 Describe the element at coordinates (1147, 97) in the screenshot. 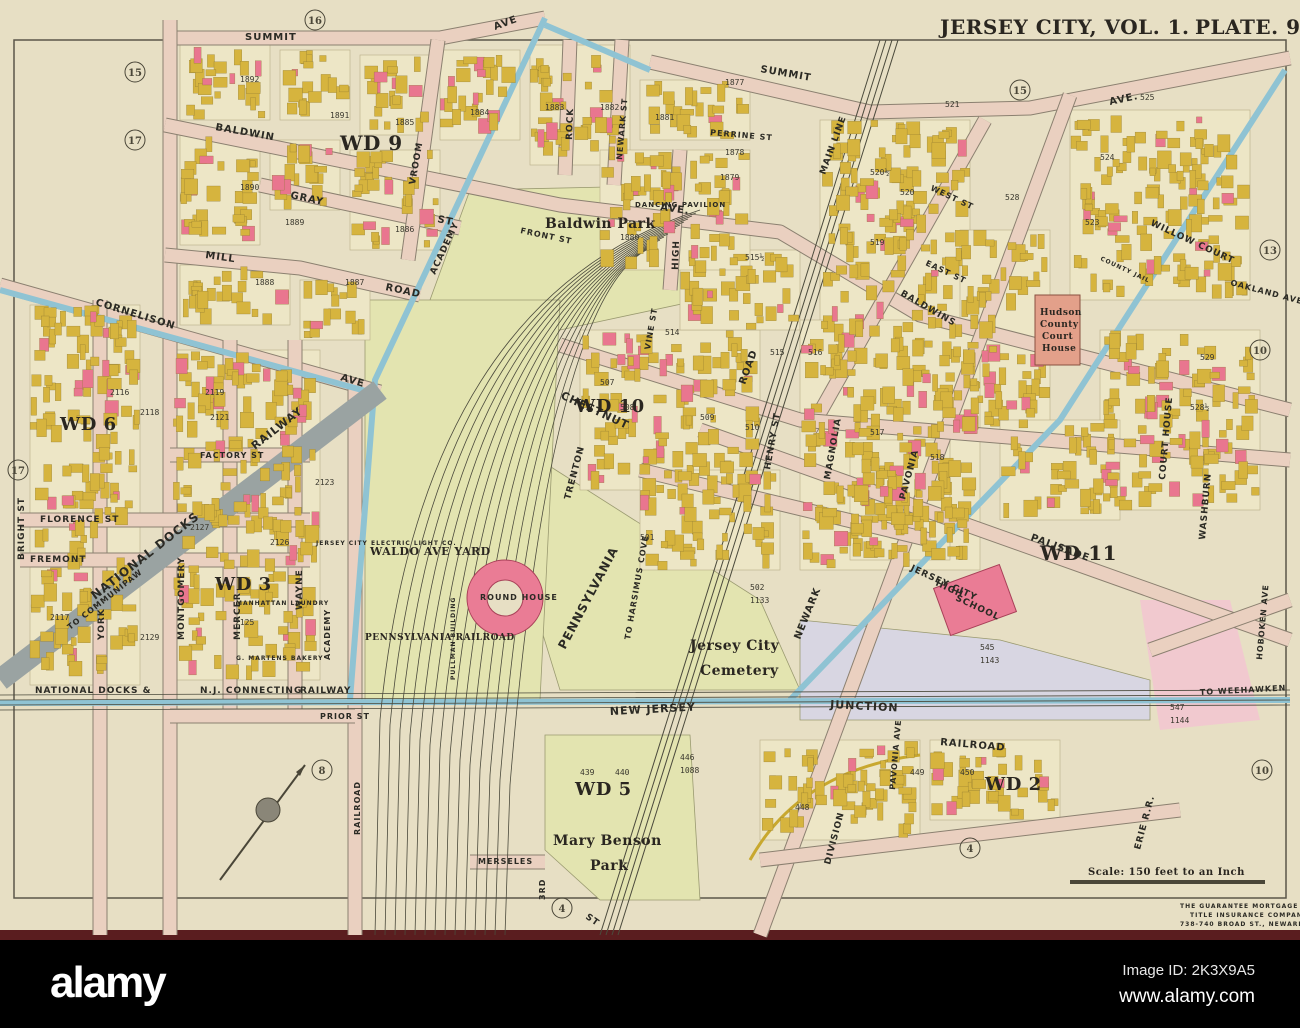

I see `lot-number: 525` at that location.